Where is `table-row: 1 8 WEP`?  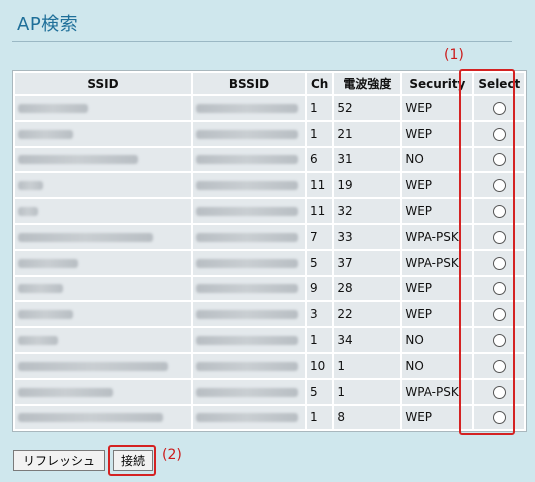
table-row: 1 8 WEP is located at coordinates (270, 417).